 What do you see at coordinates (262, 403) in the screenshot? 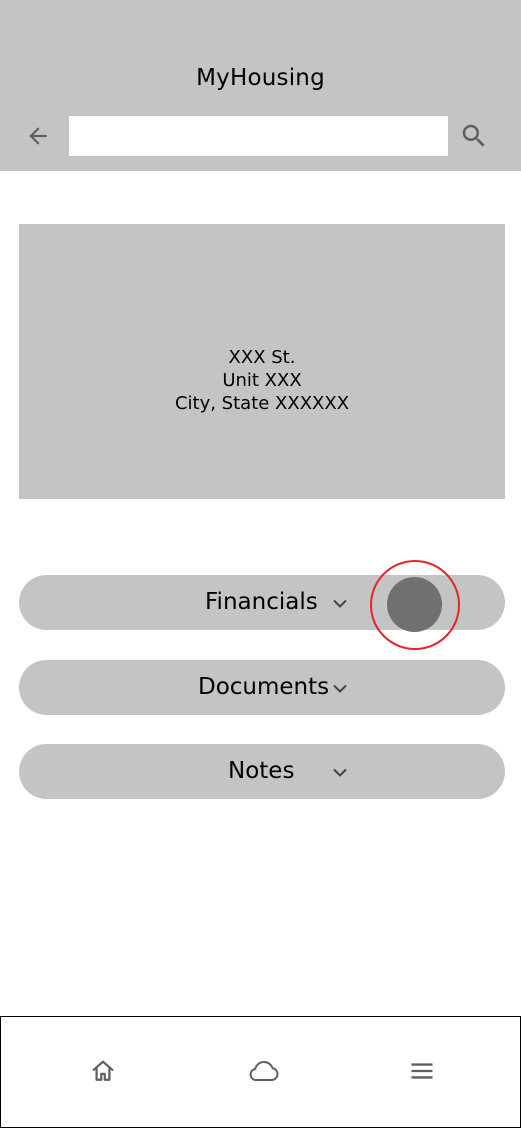
I see `address-city-state-zip: City, State XXXXXX` at bounding box center [262, 403].